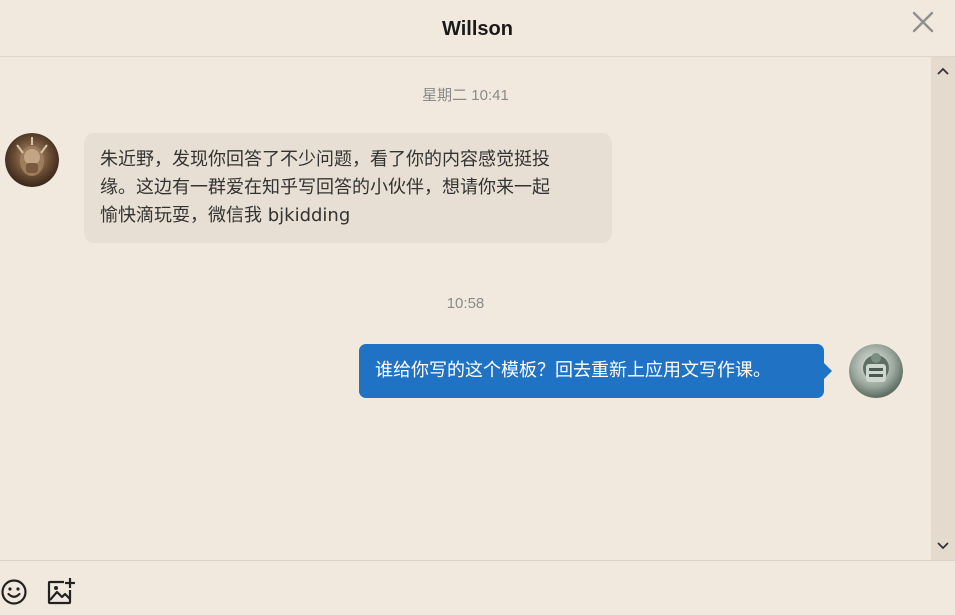  I want to click on scroll-down-button, so click(943, 546).